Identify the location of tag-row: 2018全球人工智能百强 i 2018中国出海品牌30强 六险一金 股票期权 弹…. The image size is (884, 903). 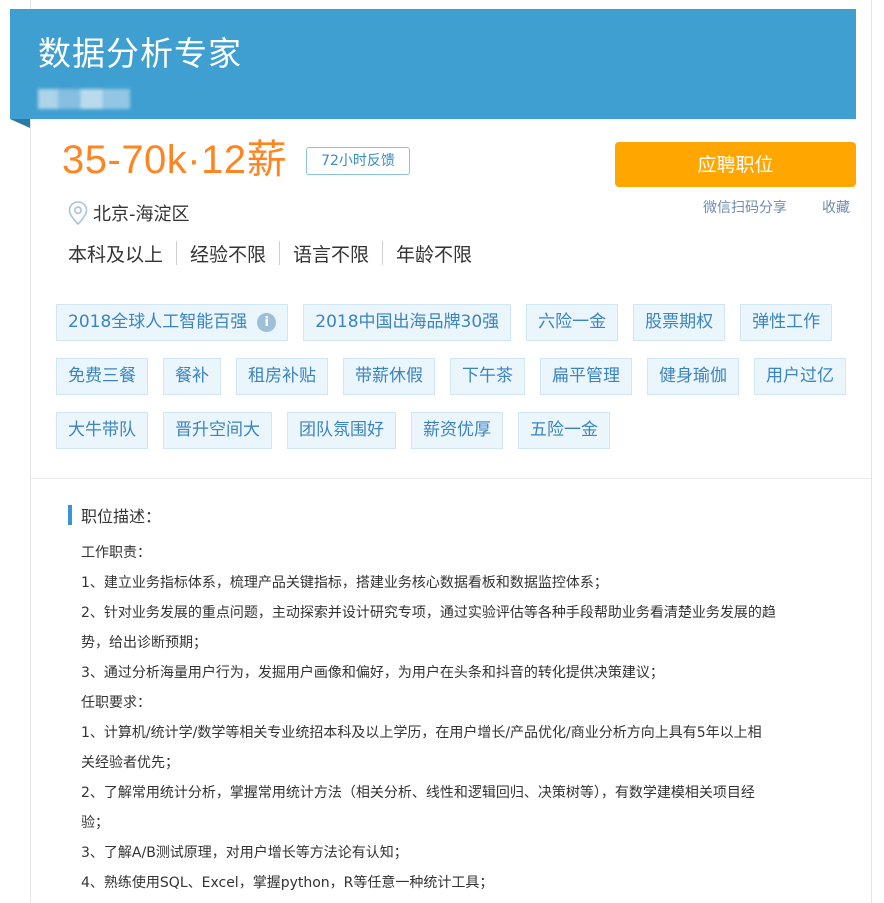
(456, 322).